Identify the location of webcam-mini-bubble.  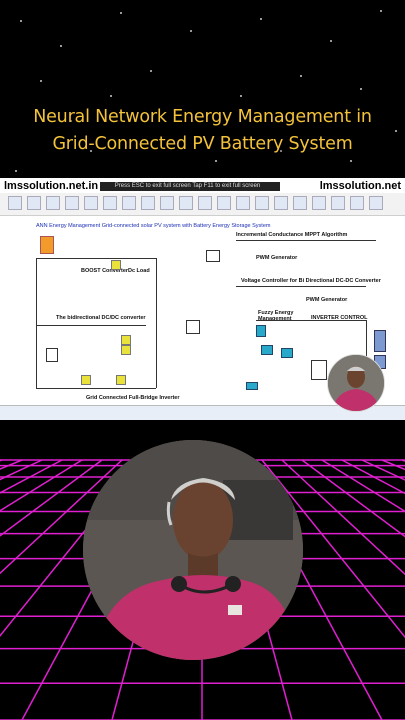
(356, 383).